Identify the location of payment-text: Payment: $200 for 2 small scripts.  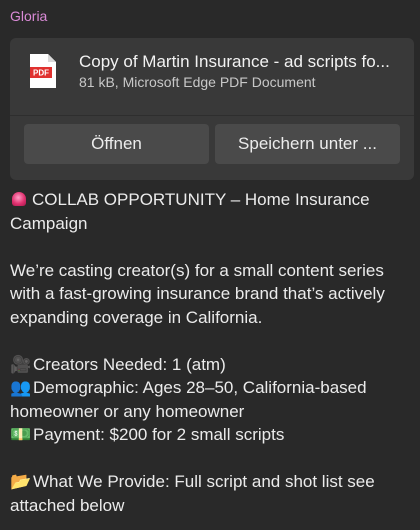
(159, 434).